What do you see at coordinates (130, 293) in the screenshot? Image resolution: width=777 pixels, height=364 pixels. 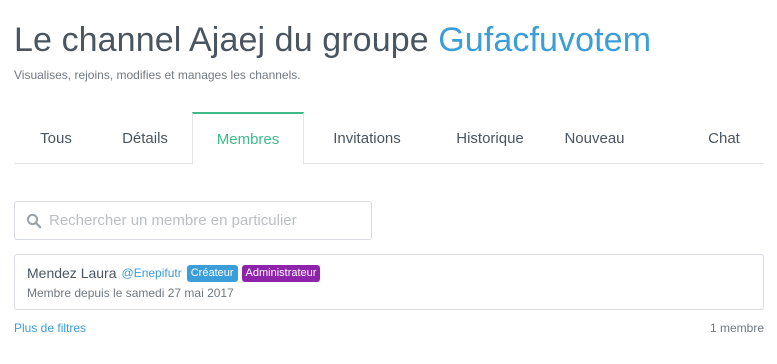 I see `member-since: Membre depuis le samedi 27 mai 2017` at bounding box center [130, 293].